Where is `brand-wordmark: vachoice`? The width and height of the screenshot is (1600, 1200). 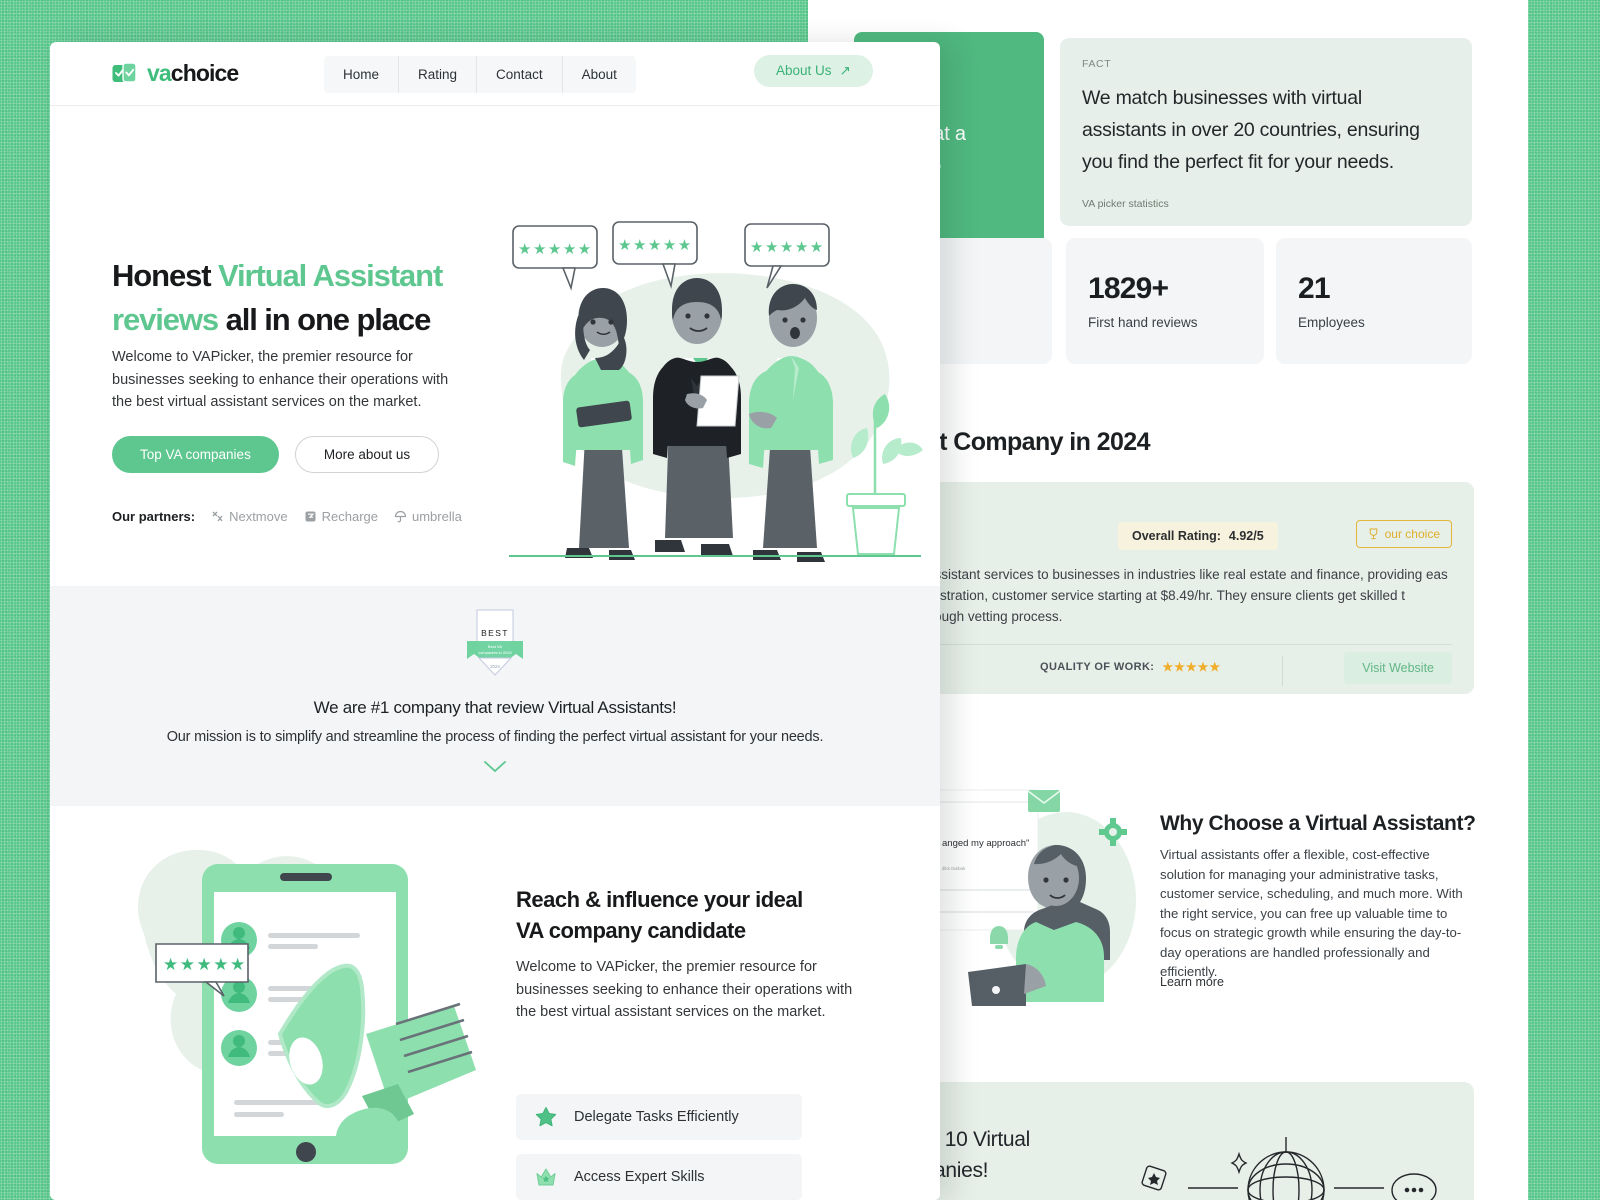
brand-wordmark: vachoice is located at coordinates (193, 73).